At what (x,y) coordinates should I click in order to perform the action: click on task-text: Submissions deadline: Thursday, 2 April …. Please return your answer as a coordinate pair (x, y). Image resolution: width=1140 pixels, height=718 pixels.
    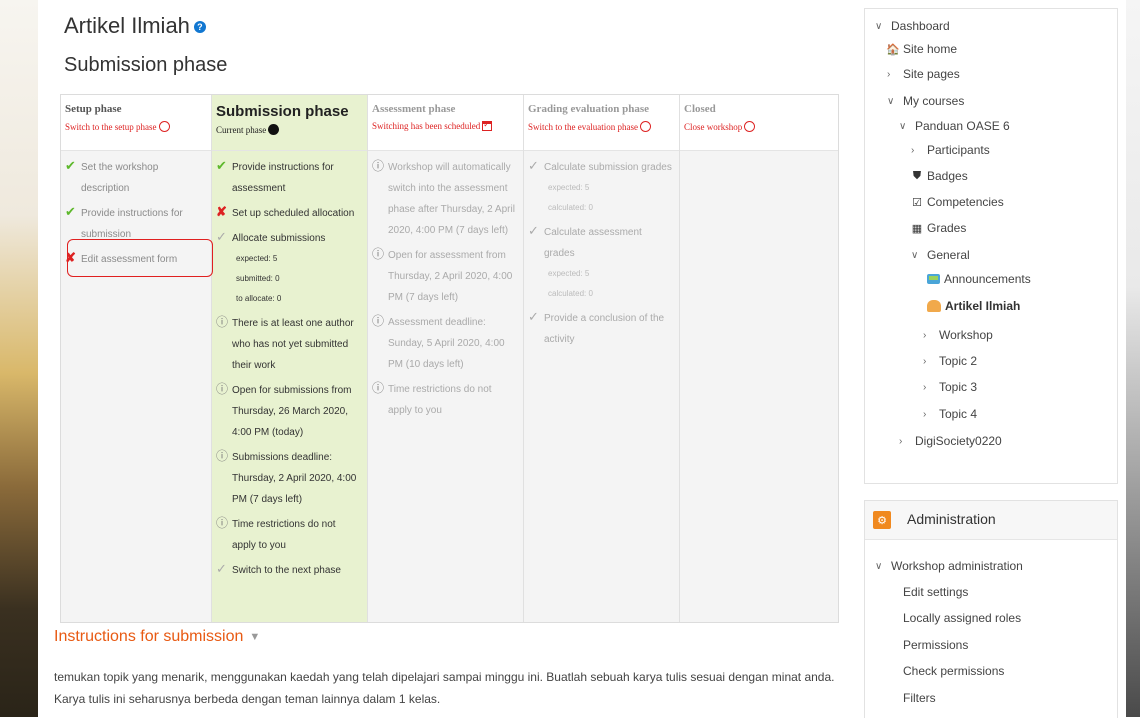
    Looking at the image, I should click on (294, 478).